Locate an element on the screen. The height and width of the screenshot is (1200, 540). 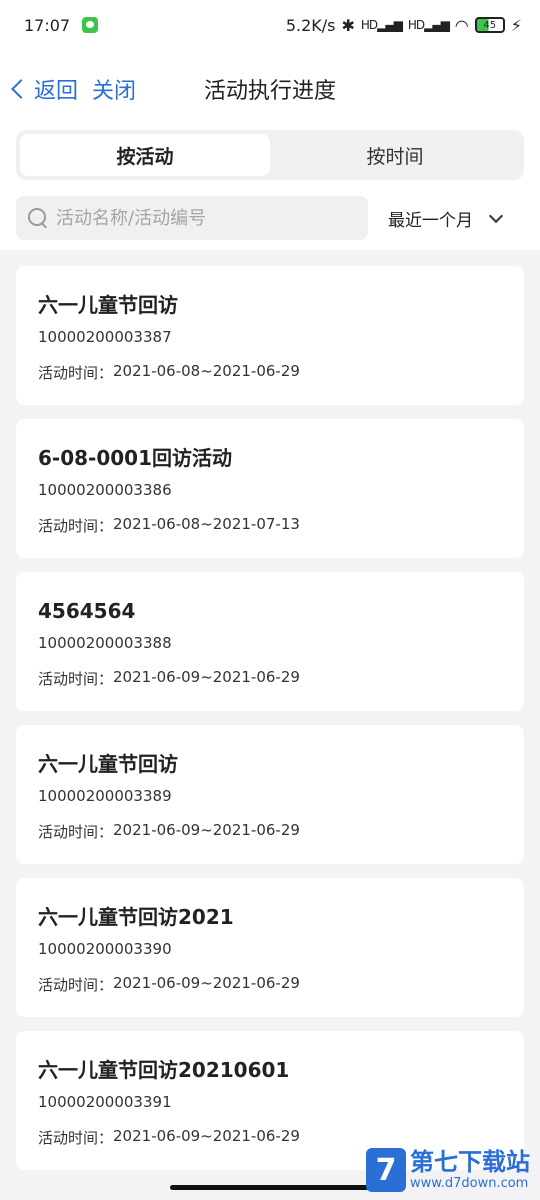
bluetooth-icon: ✱ is located at coordinates (348, 25).